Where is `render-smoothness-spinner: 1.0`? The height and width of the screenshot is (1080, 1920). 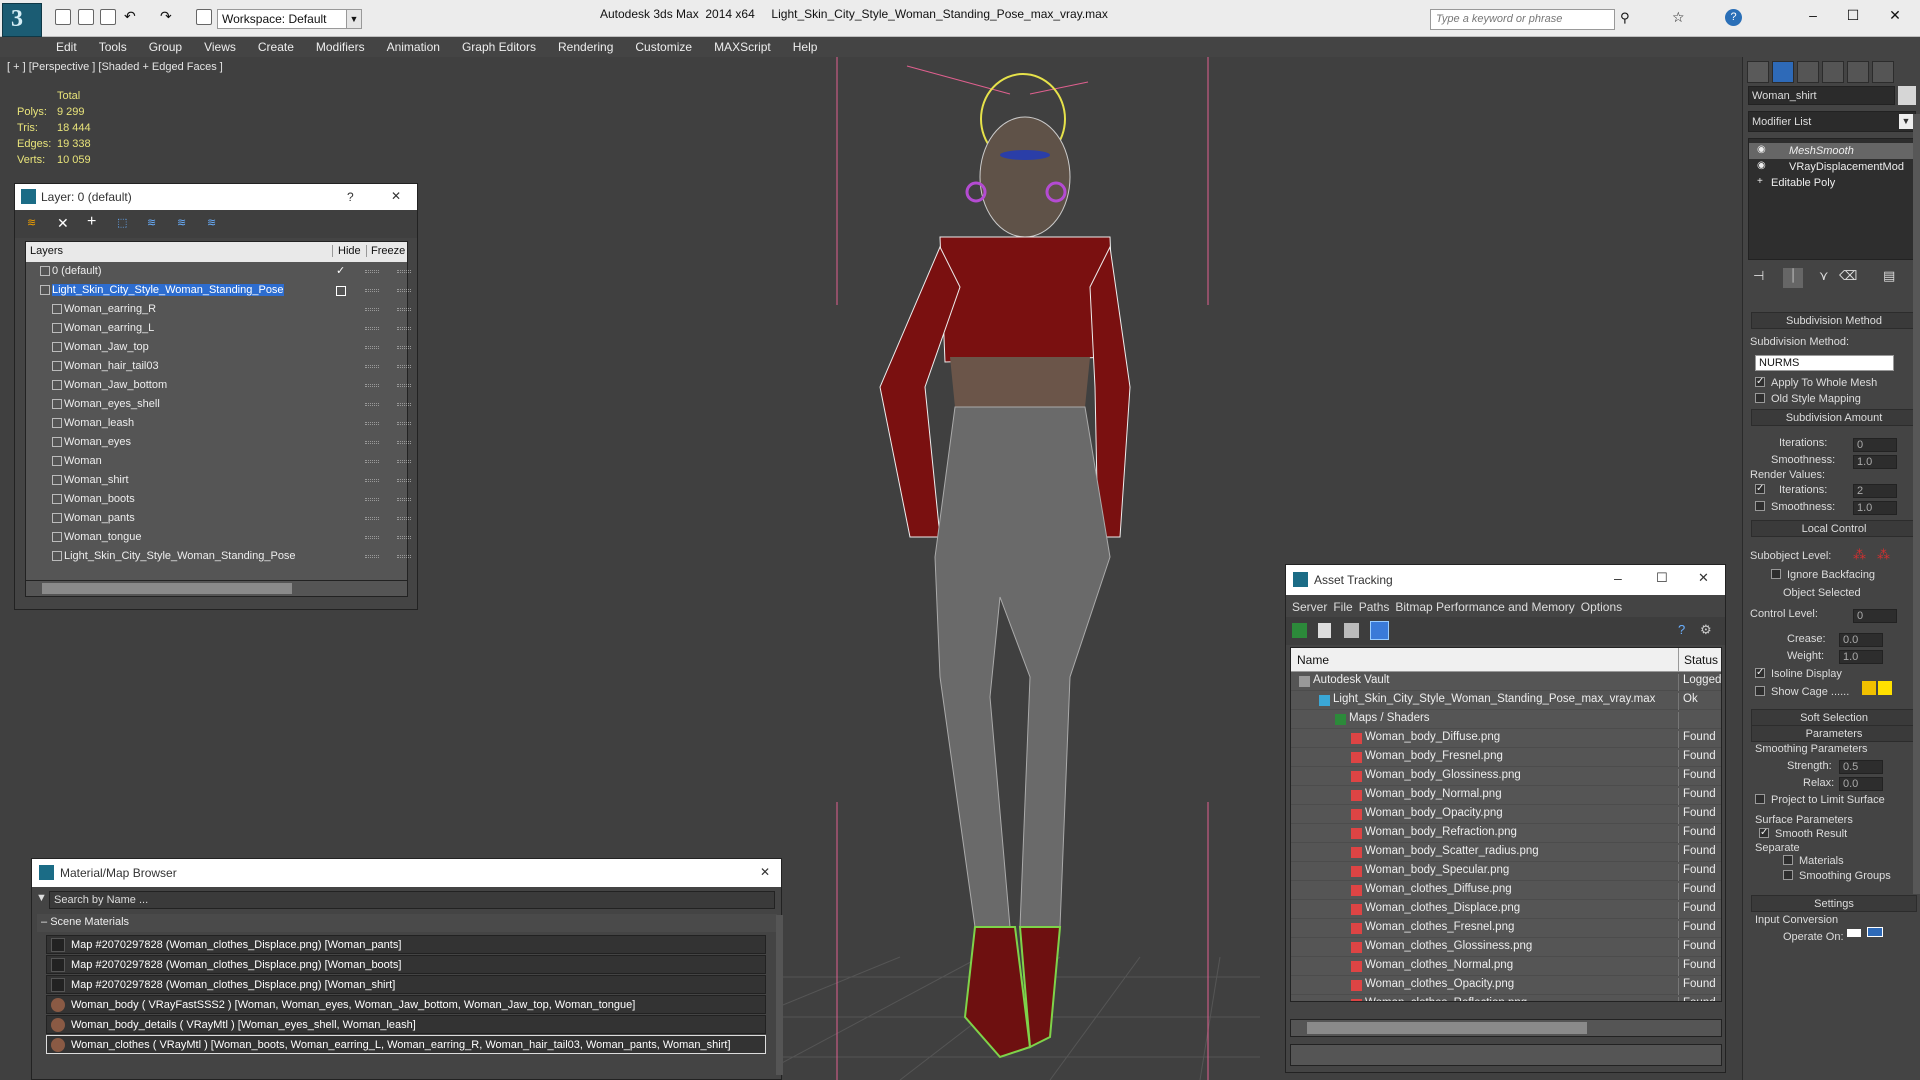 render-smoothness-spinner: 1.0 is located at coordinates (1875, 508).